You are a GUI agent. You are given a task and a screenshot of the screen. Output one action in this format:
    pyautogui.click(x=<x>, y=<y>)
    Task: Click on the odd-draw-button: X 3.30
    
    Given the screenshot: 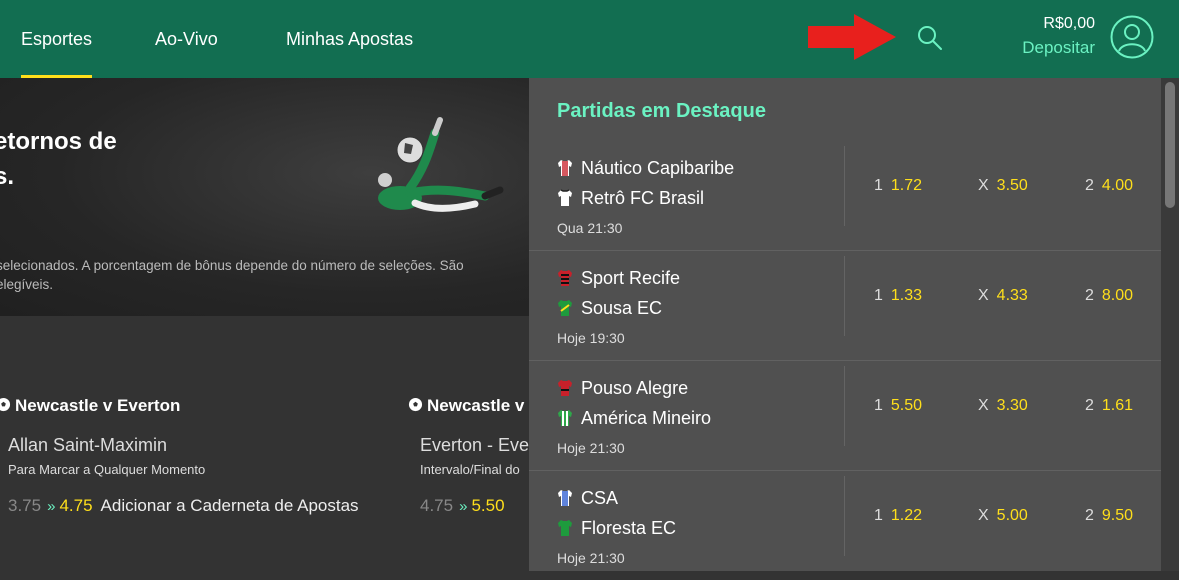 What is the action you would take?
    pyautogui.click(x=1003, y=406)
    